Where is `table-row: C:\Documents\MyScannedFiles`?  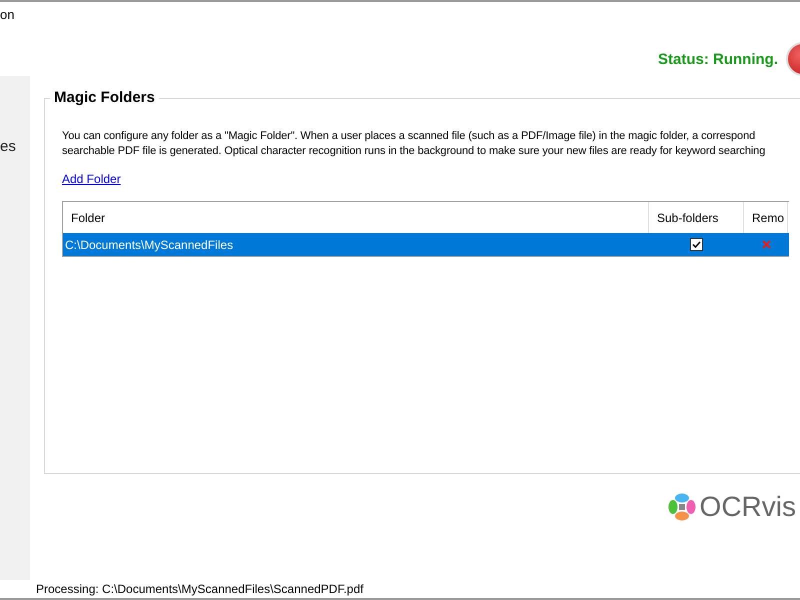 table-row: C:\Documents\MyScannedFiles is located at coordinates (426, 244).